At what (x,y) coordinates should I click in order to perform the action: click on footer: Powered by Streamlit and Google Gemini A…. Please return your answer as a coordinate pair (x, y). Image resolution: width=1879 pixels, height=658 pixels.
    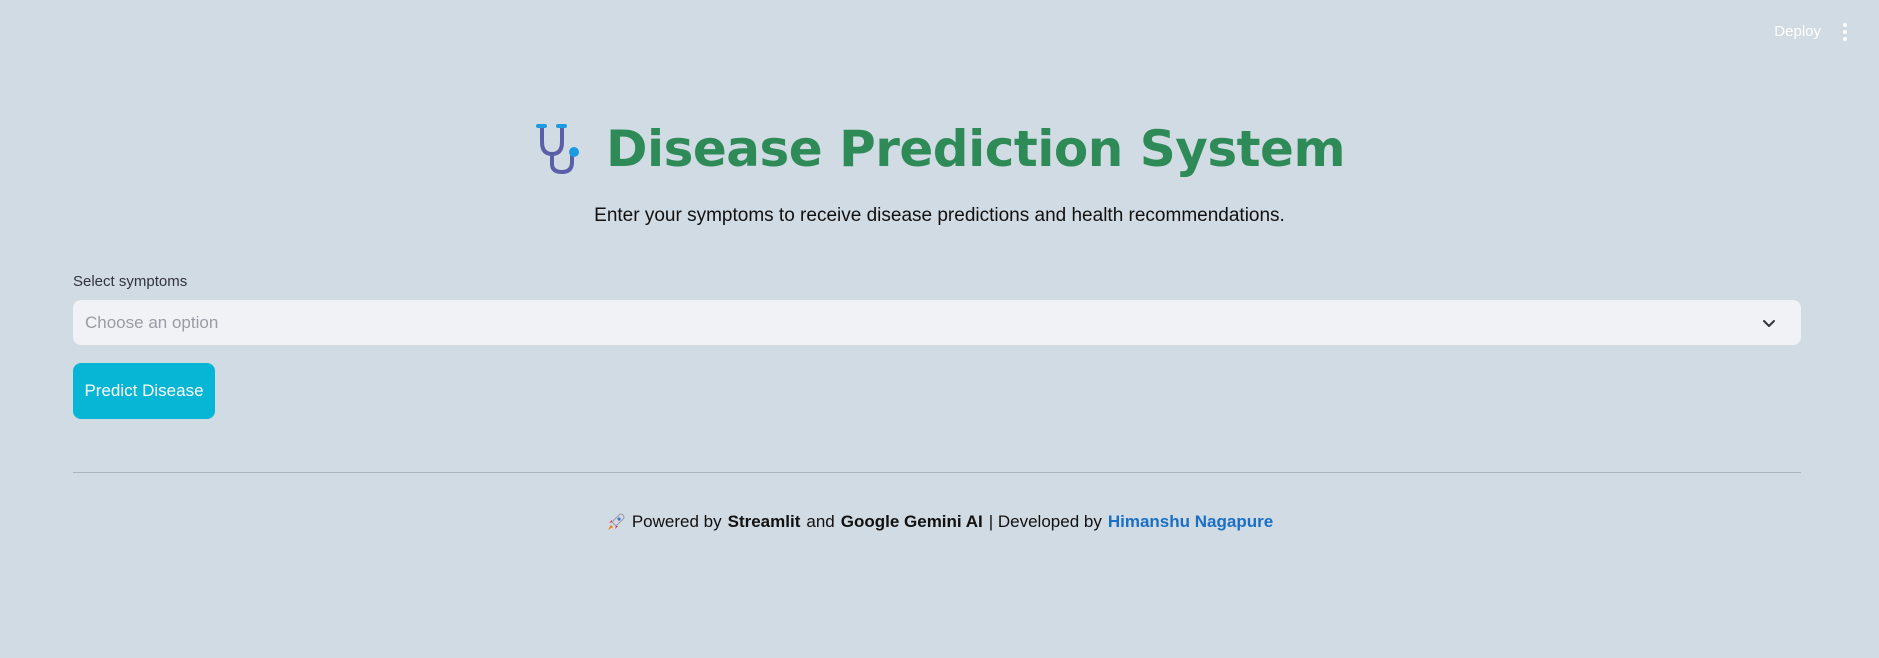
    Looking at the image, I should click on (939, 522).